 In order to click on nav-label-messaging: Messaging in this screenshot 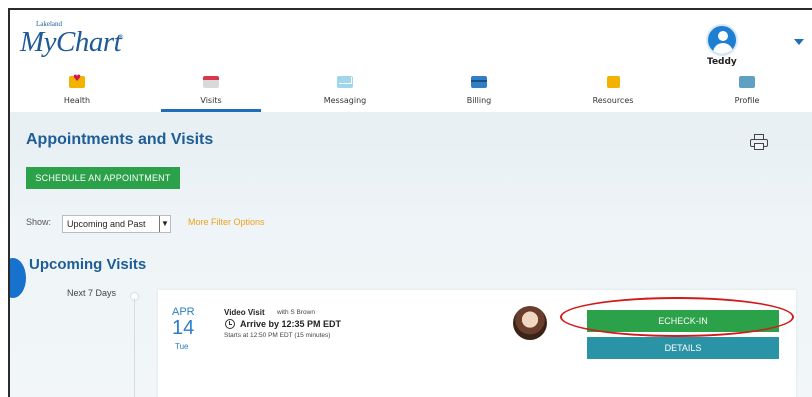, I will do `click(345, 100)`.